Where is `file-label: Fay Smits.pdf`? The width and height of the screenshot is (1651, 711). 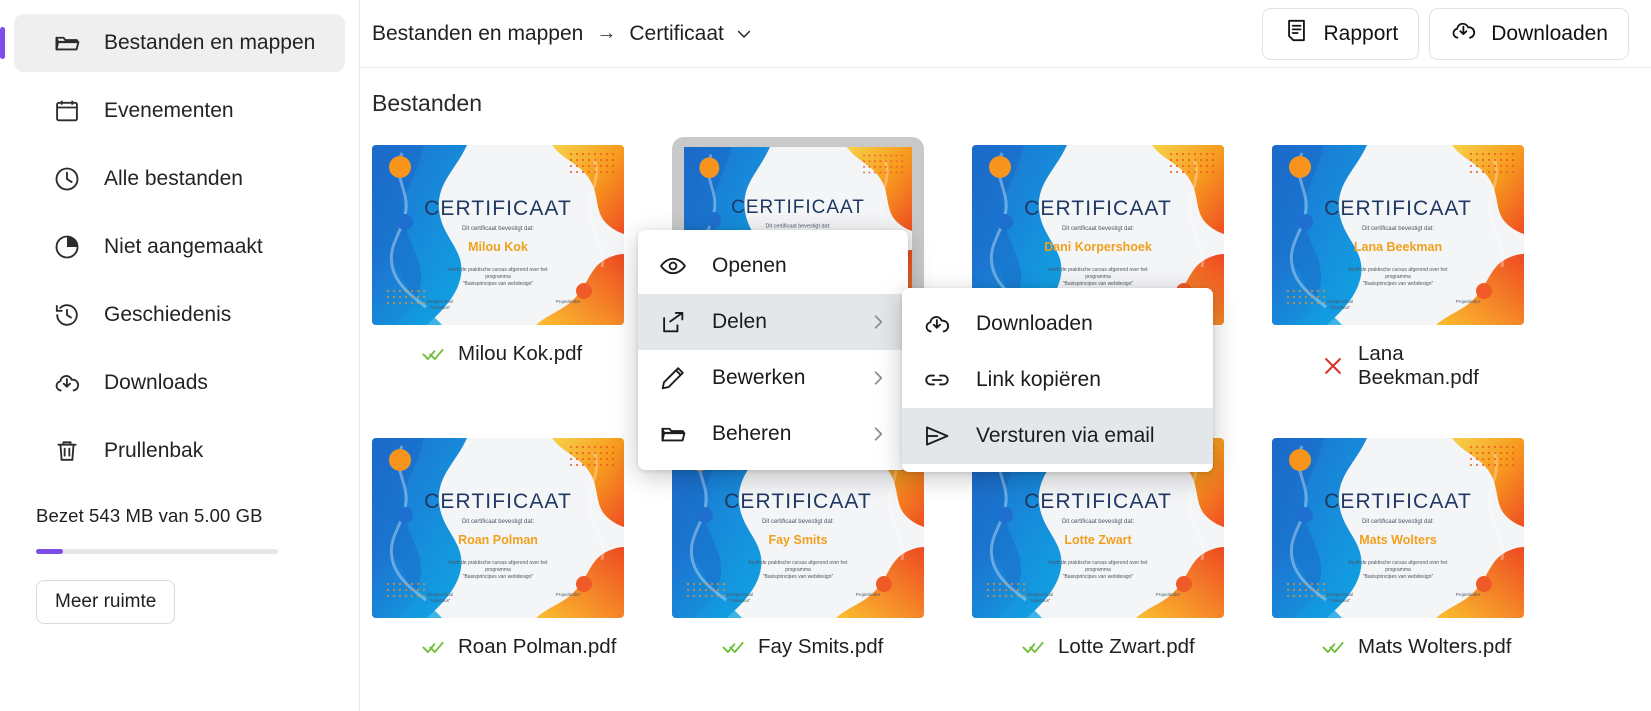
file-label: Fay Smits.pdf is located at coordinates (798, 647).